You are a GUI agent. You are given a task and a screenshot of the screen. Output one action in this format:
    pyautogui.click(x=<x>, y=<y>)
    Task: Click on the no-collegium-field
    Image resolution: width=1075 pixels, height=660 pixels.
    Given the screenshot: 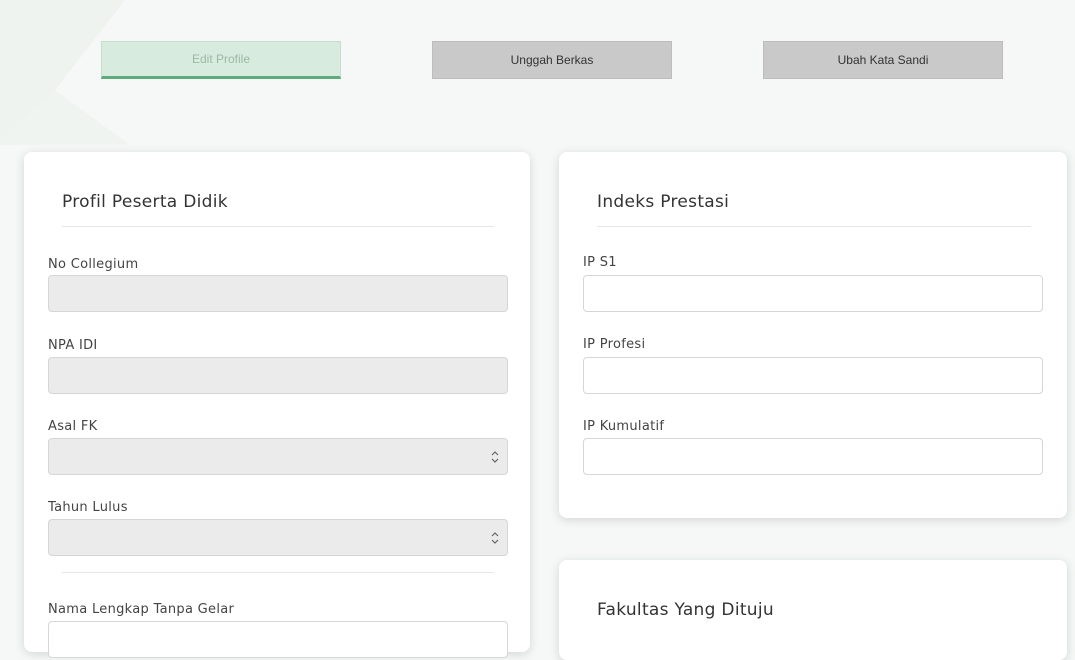 What is the action you would take?
    pyautogui.click(x=278, y=293)
    